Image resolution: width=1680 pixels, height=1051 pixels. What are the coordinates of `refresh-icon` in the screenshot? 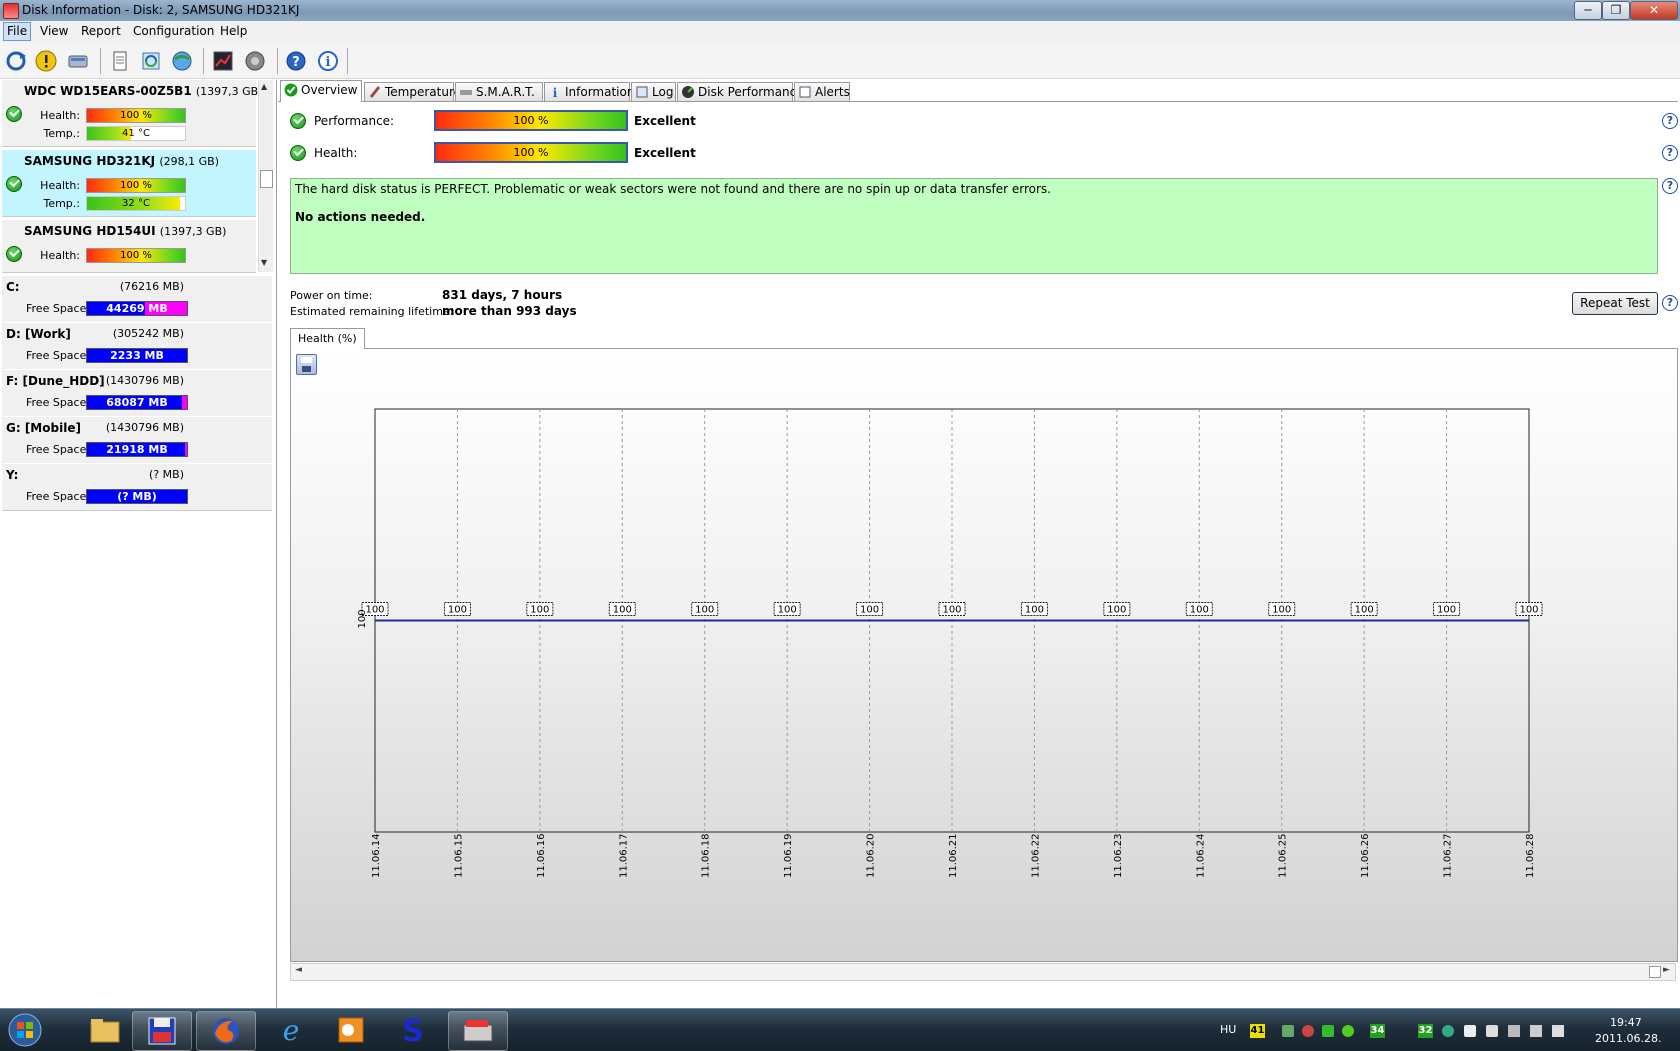 It's located at (16, 61).